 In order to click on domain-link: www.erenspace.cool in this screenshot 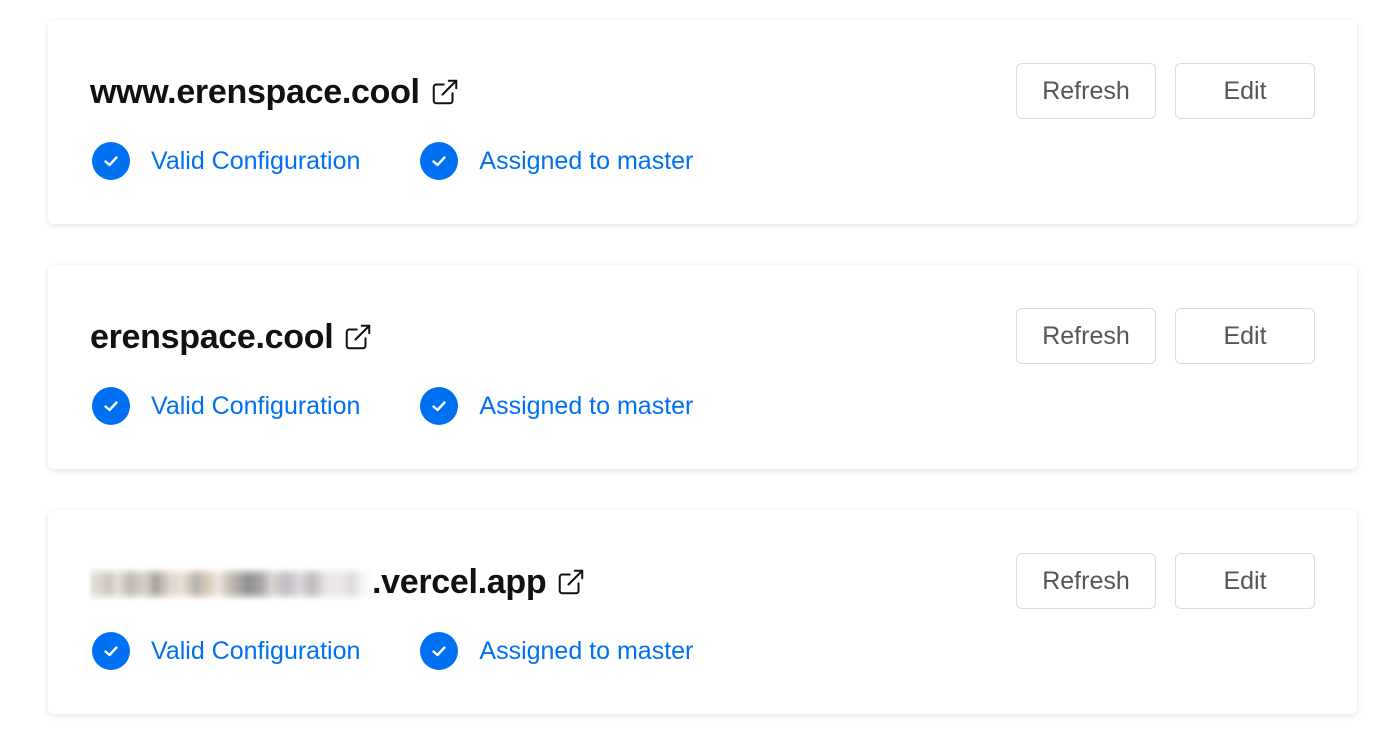, I will do `click(255, 92)`.